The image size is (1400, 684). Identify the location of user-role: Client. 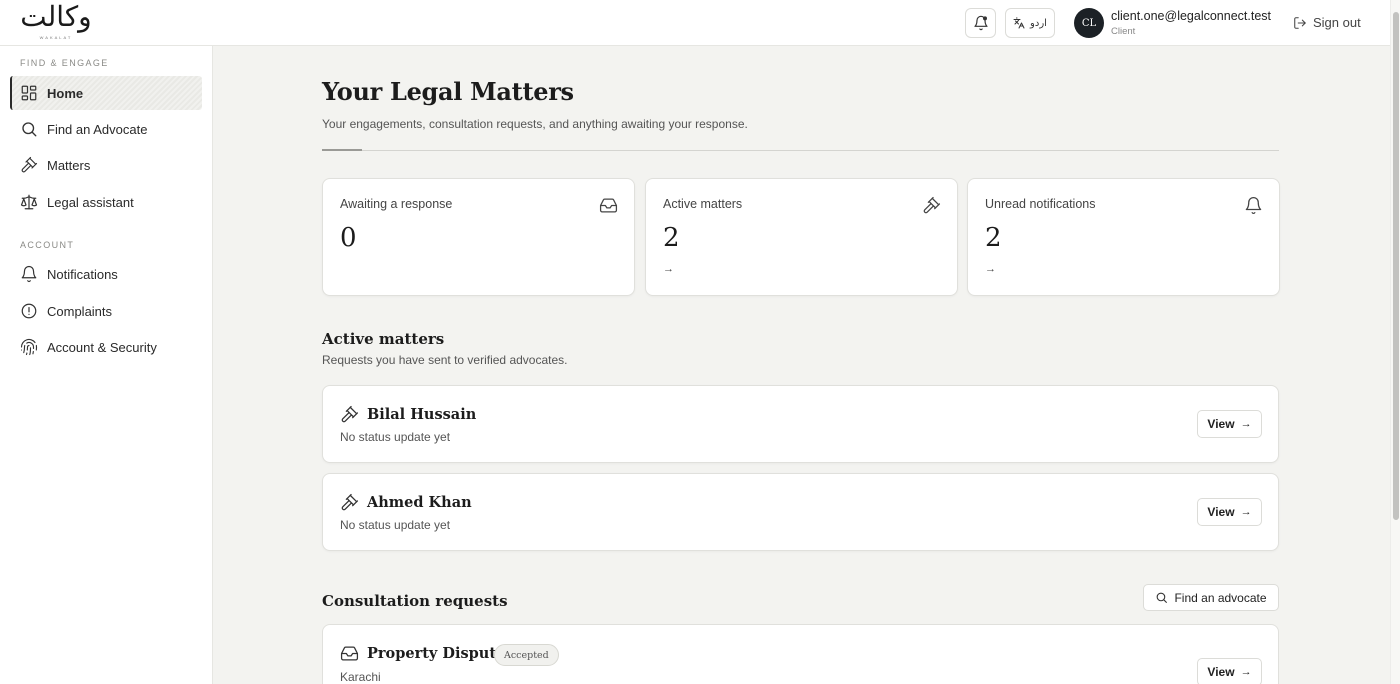
(1123, 31).